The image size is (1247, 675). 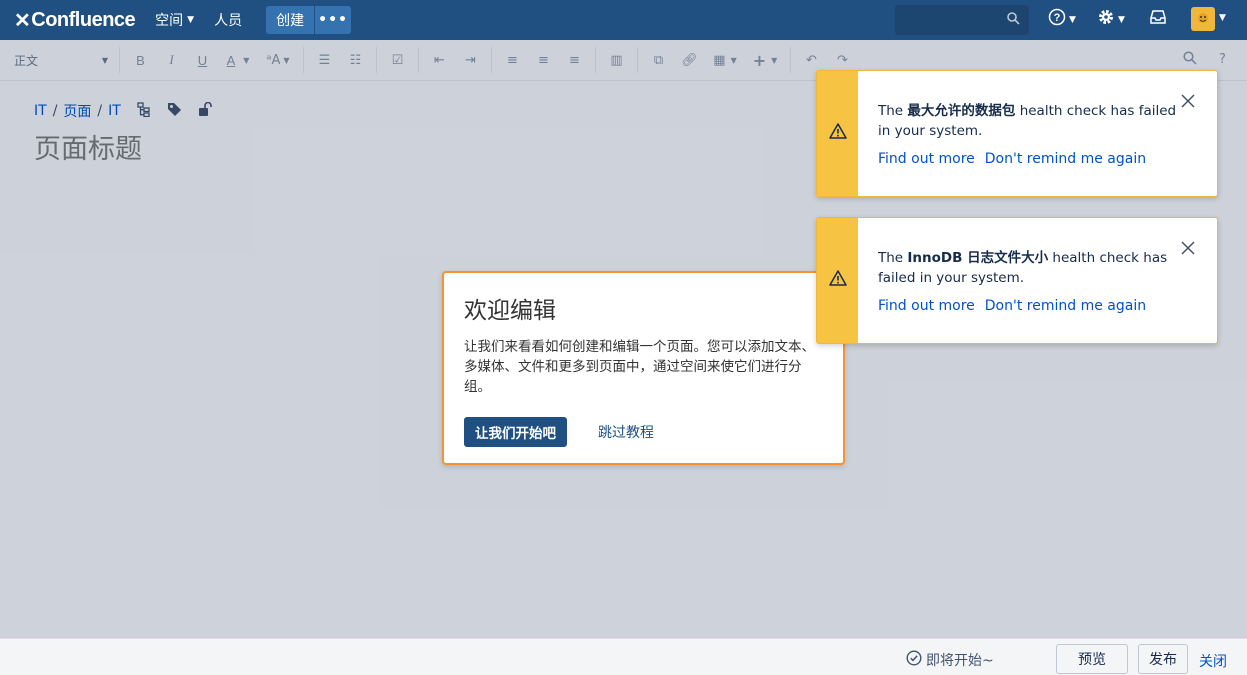 I want to click on skip-tour-link: 跳过教程, so click(x=626, y=432).